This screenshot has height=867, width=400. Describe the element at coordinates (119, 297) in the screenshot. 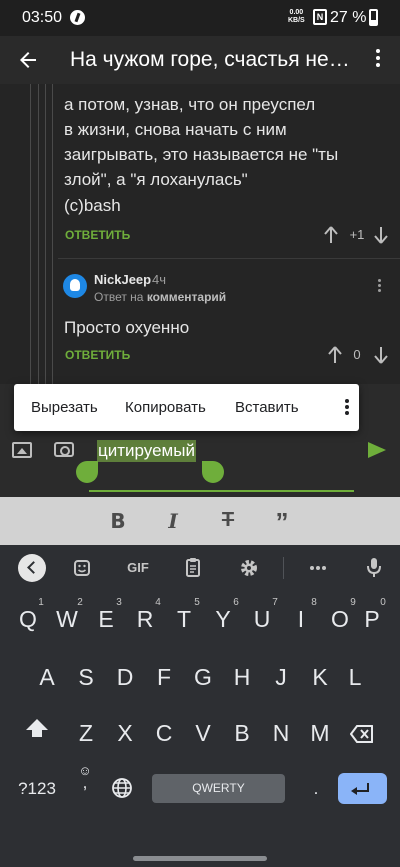

I see `reply-to-prefix: Ответ на` at that location.